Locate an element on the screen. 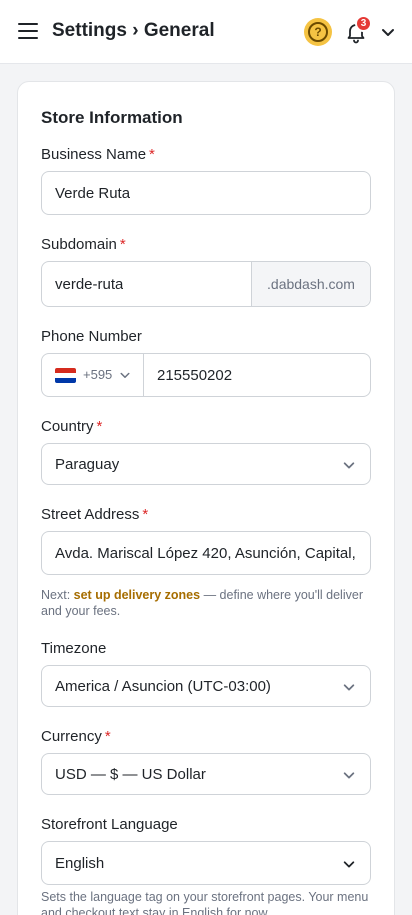 The image size is (412, 915). street-label-text: Street Address is located at coordinates (90, 514).